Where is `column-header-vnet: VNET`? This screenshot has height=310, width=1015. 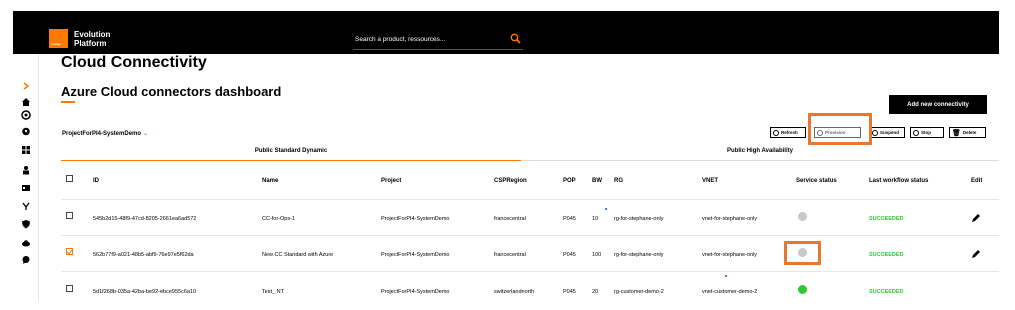 column-header-vnet: VNET is located at coordinates (710, 181).